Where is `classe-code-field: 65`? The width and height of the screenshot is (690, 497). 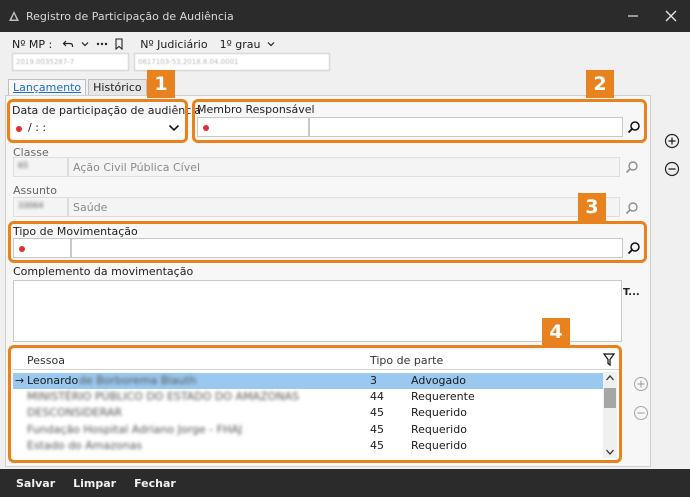
classe-code-field: 65 is located at coordinates (40, 167).